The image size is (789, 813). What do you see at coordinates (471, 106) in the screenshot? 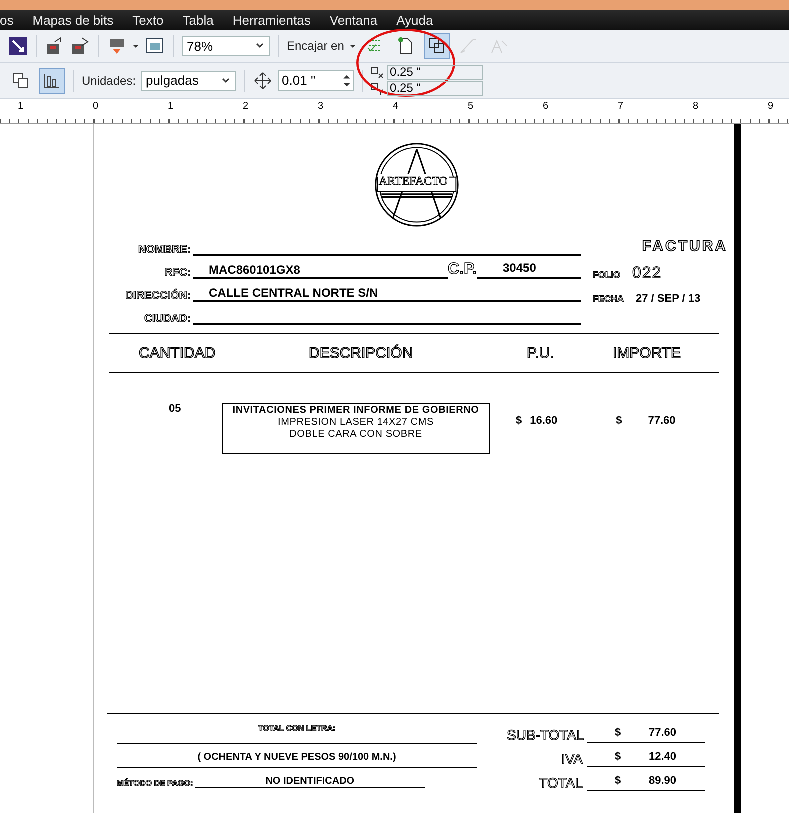
I see `ruler-label: 5` at bounding box center [471, 106].